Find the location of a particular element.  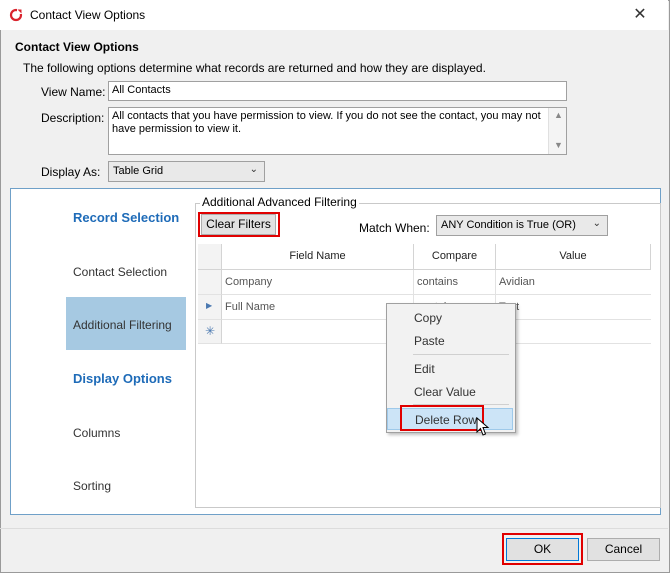

nav-heading-record-selection: Record Selection is located at coordinates (126, 217).